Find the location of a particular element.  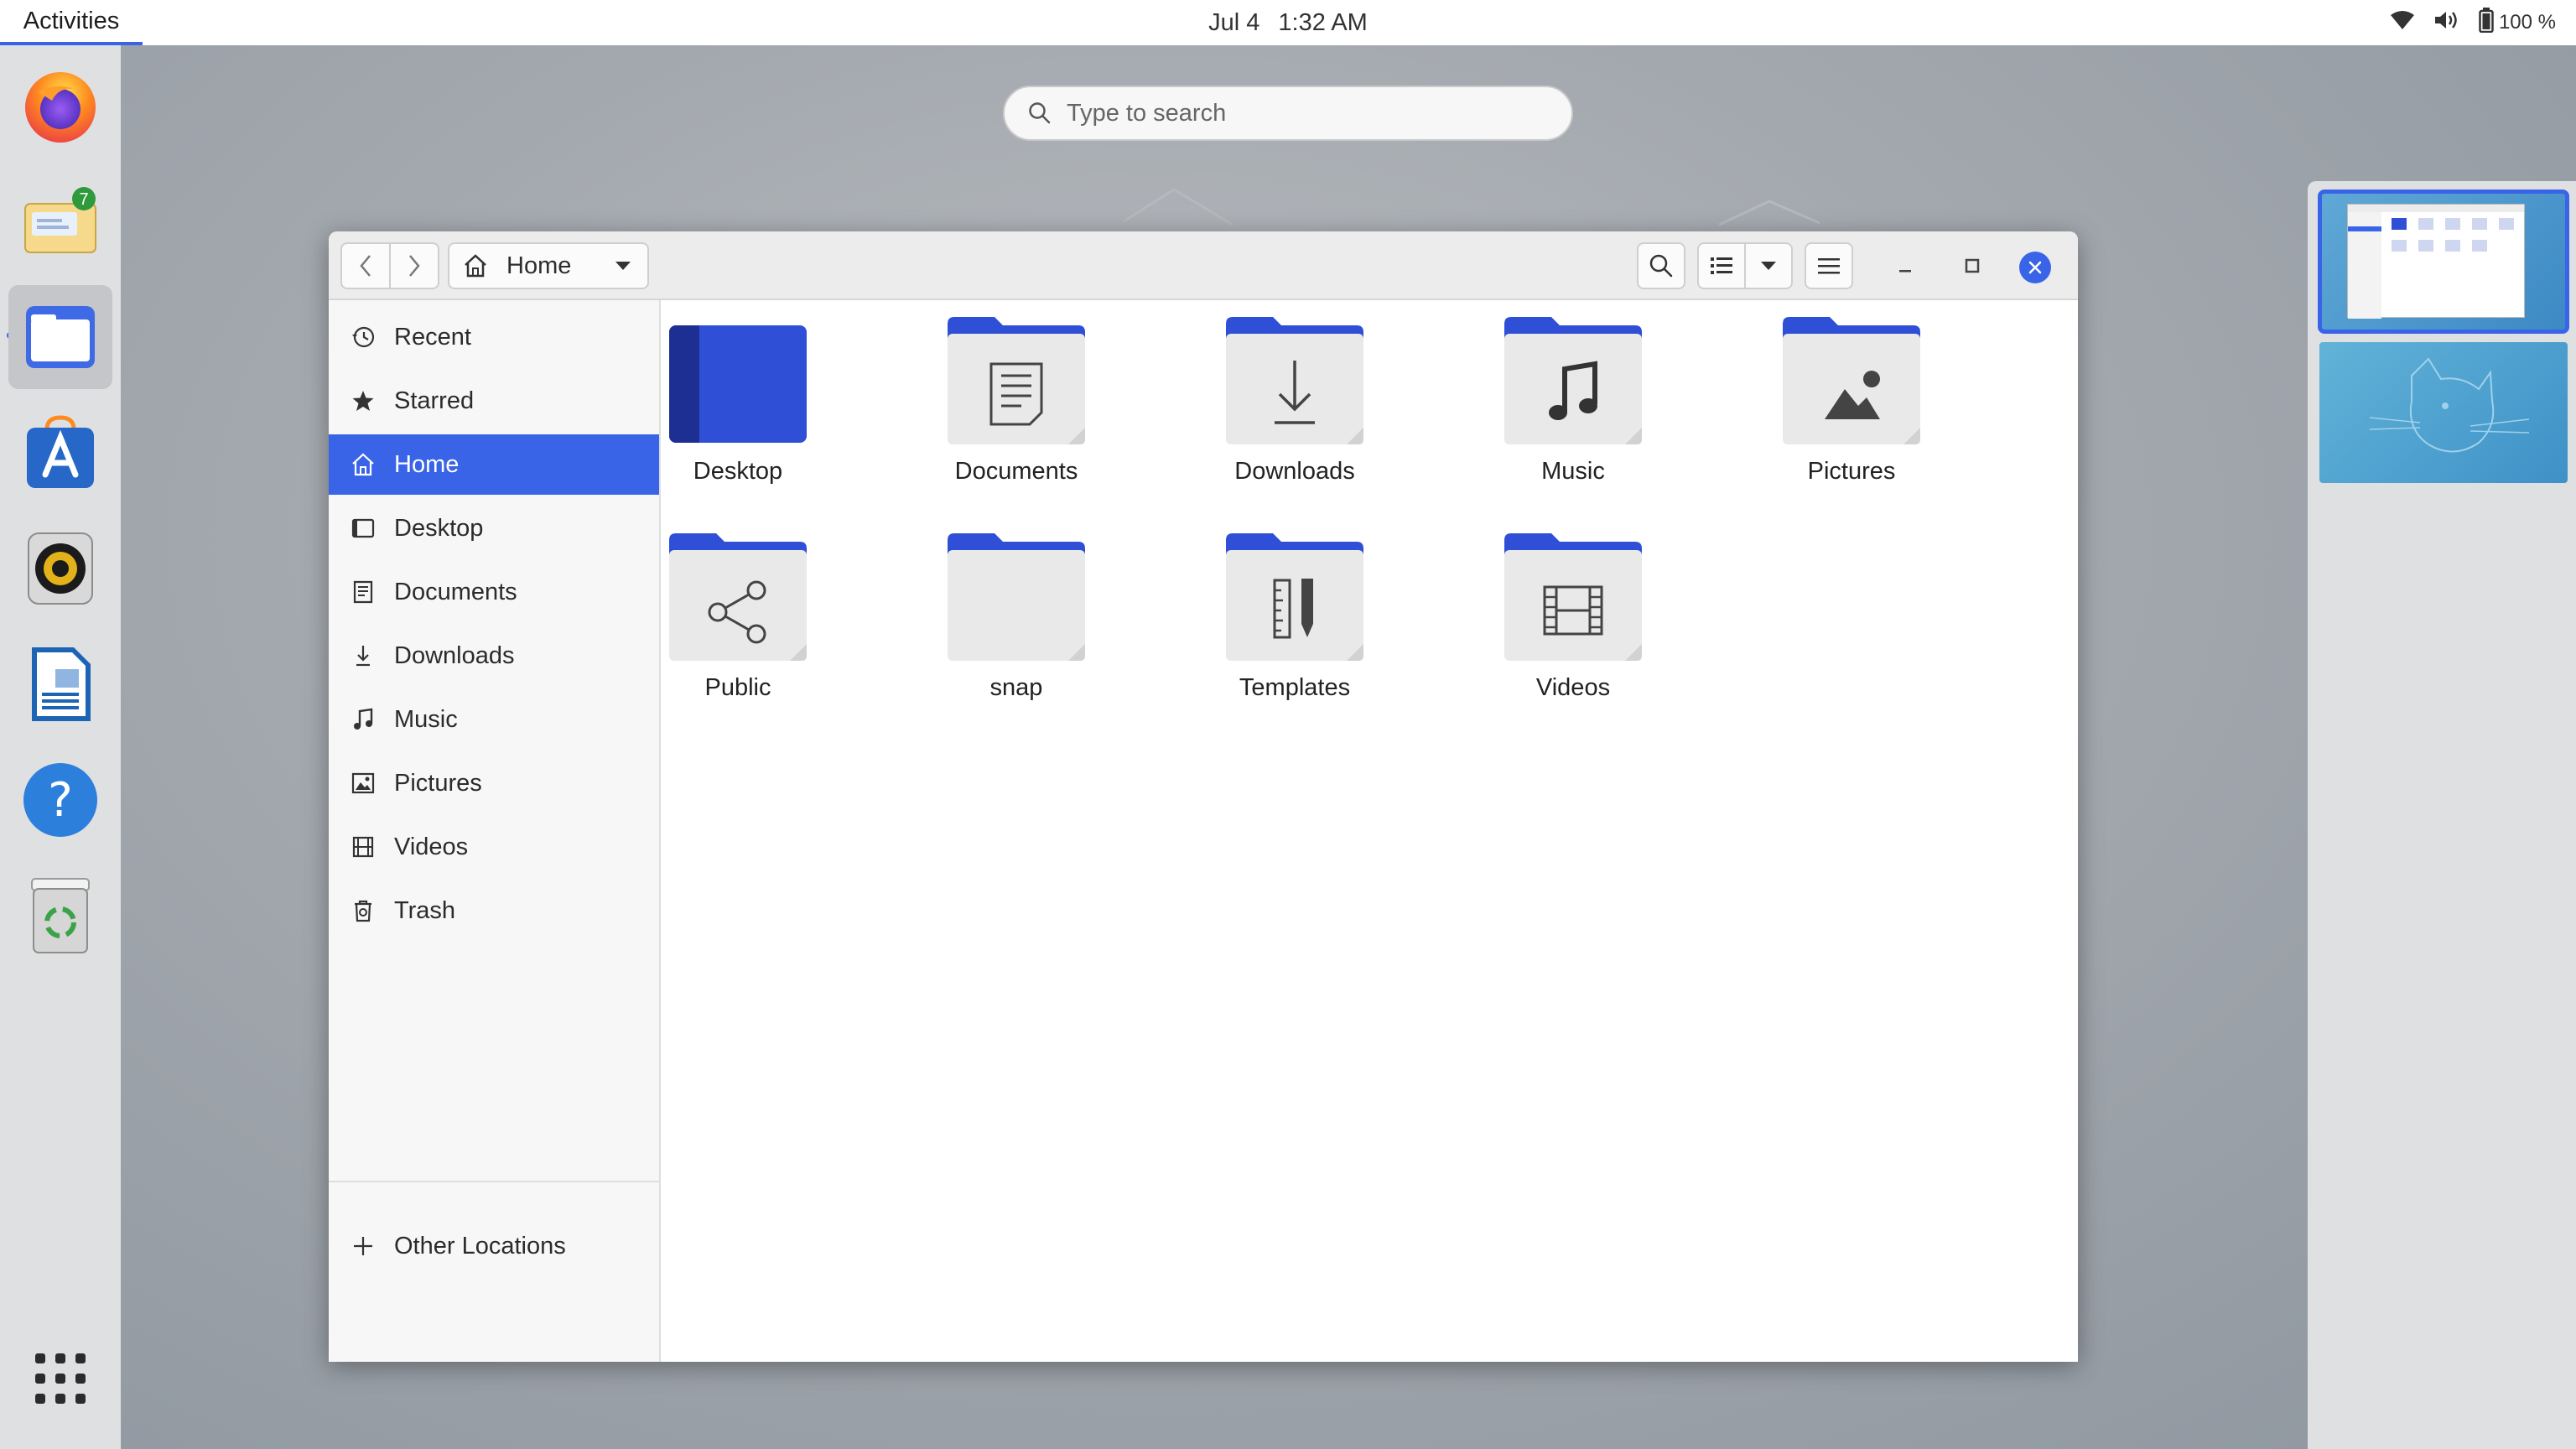

dock-trash is located at coordinates (60, 916).